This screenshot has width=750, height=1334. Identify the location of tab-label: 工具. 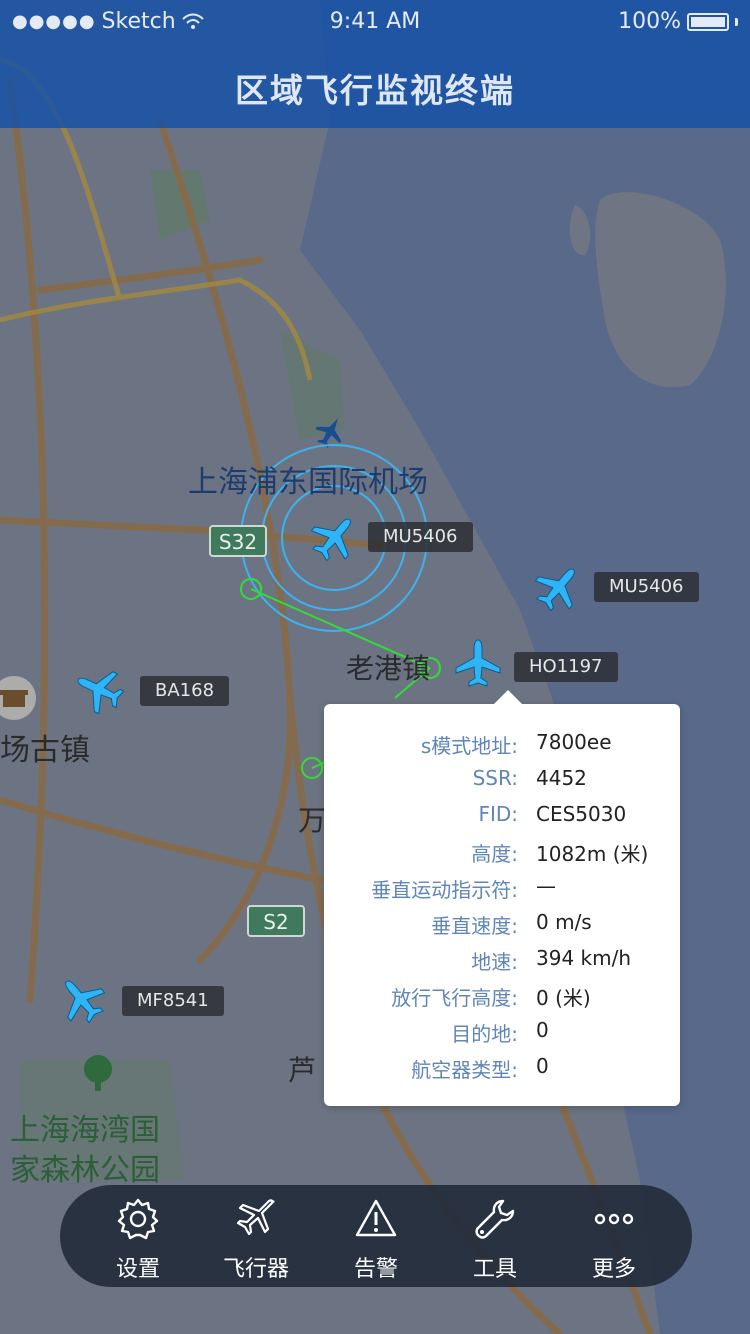
(494, 1269).